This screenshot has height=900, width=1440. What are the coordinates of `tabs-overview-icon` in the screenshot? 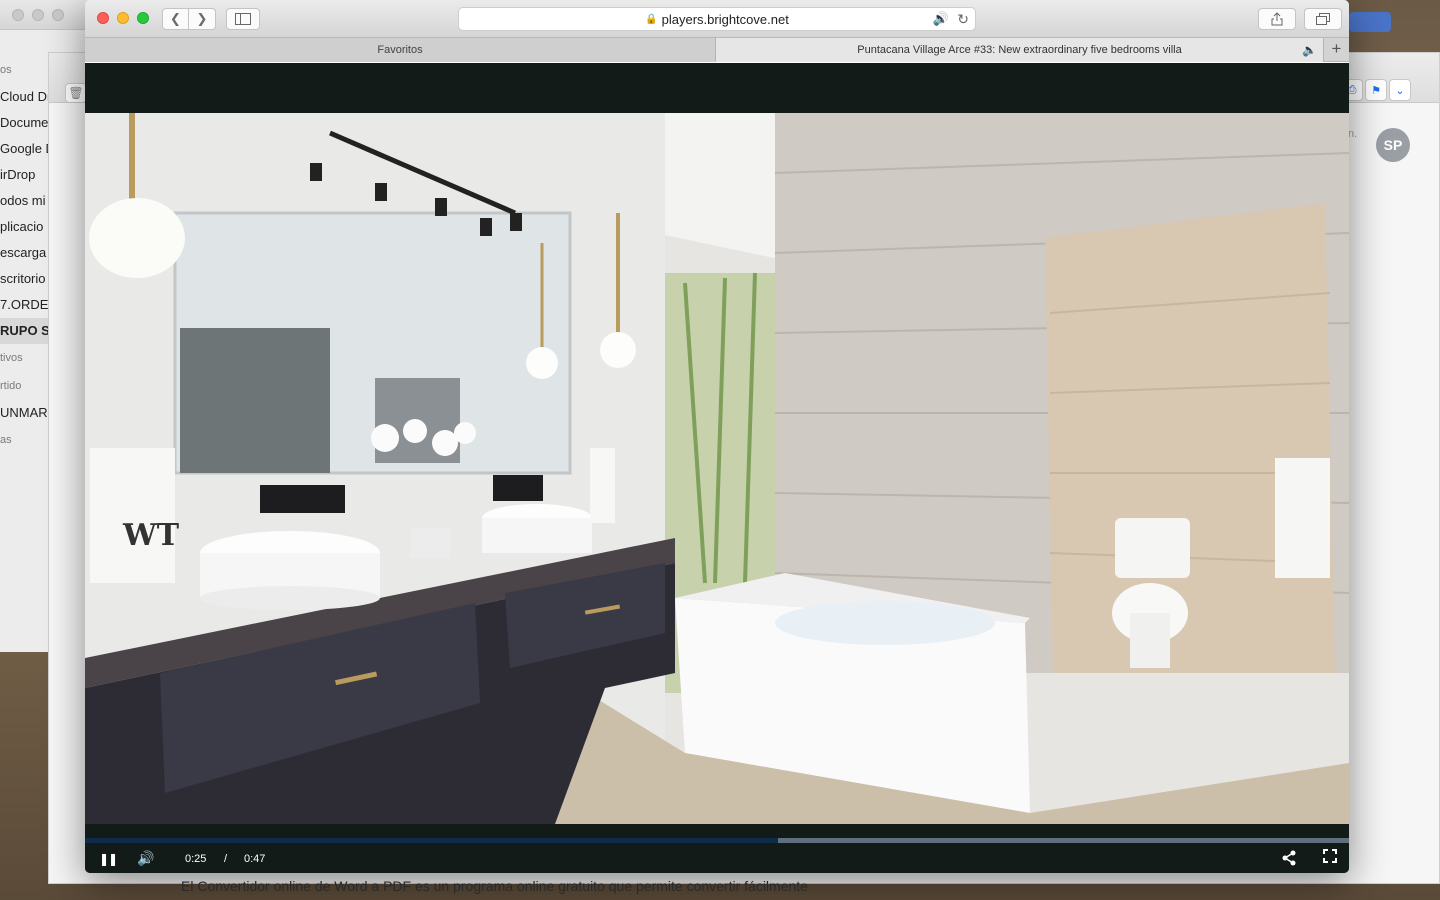 It's located at (1323, 19).